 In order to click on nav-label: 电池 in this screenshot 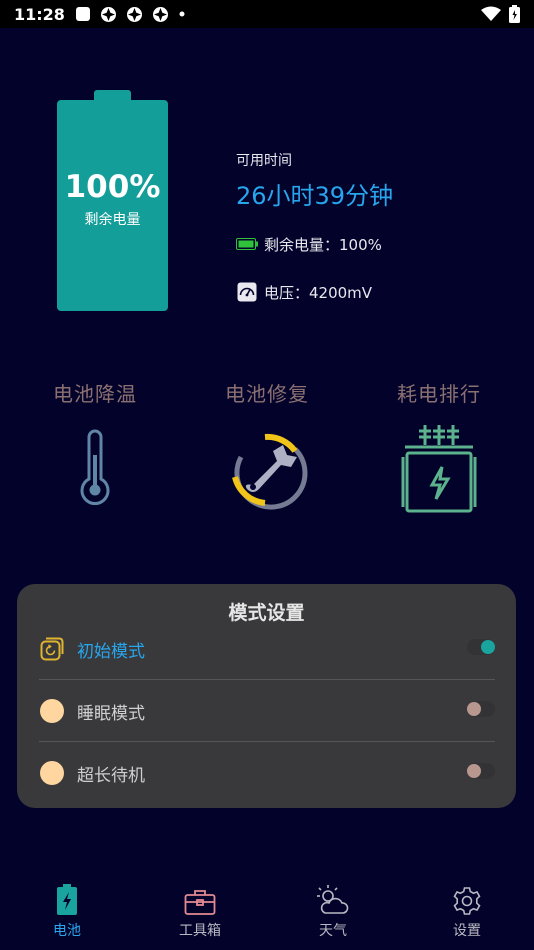, I will do `click(67, 931)`.